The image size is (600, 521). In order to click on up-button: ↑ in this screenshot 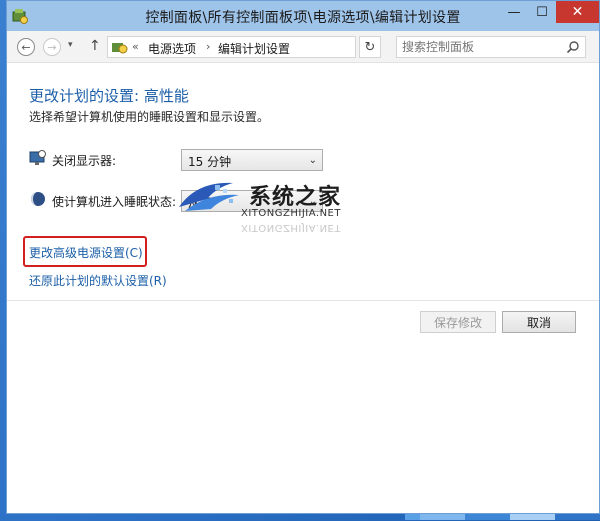, I will do `click(95, 46)`.